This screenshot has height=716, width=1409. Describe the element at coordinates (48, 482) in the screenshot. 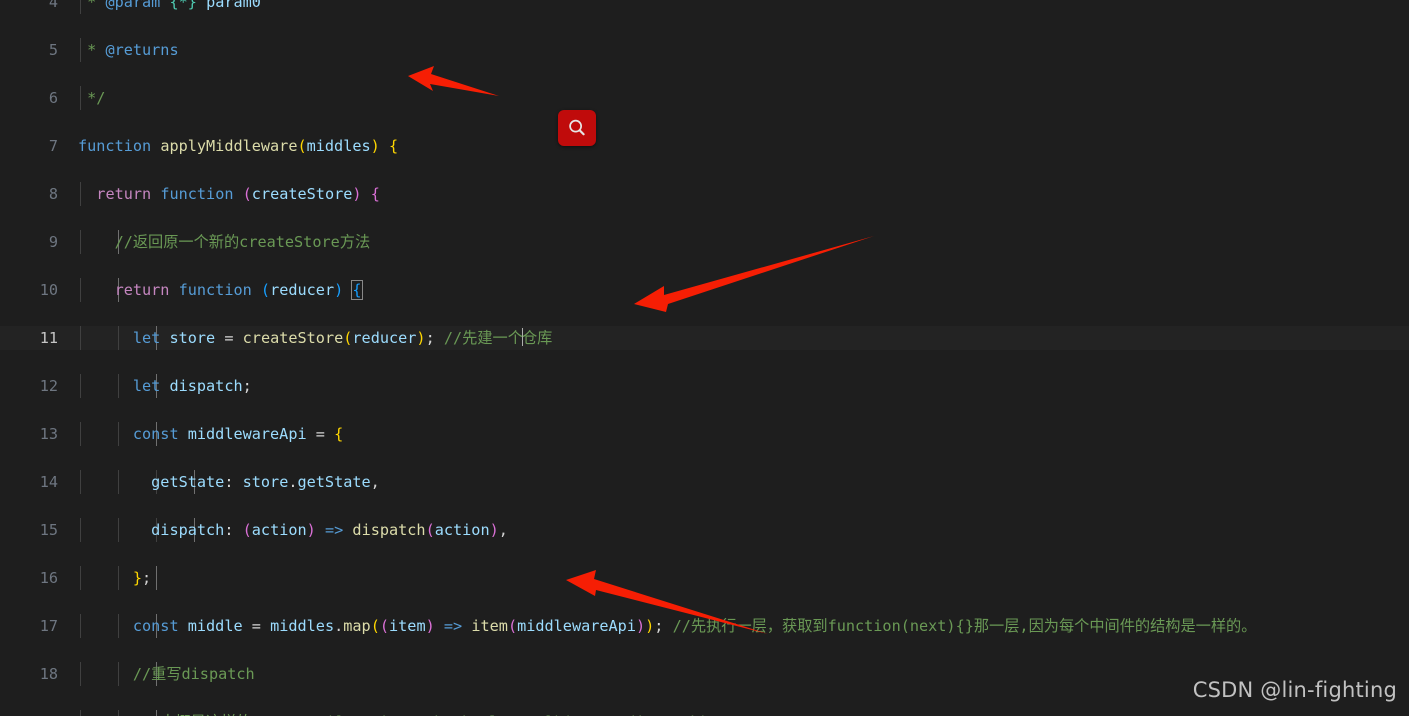

I see `line-number: 14` at that location.